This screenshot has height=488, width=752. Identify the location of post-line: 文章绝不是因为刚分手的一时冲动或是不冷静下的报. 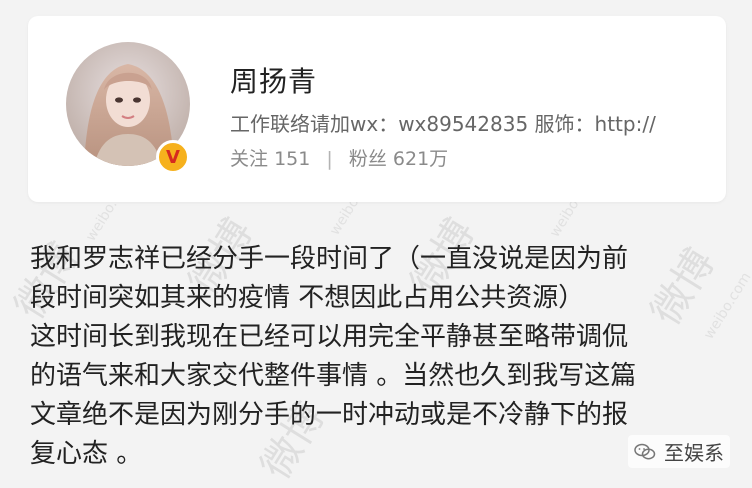
(329, 415).